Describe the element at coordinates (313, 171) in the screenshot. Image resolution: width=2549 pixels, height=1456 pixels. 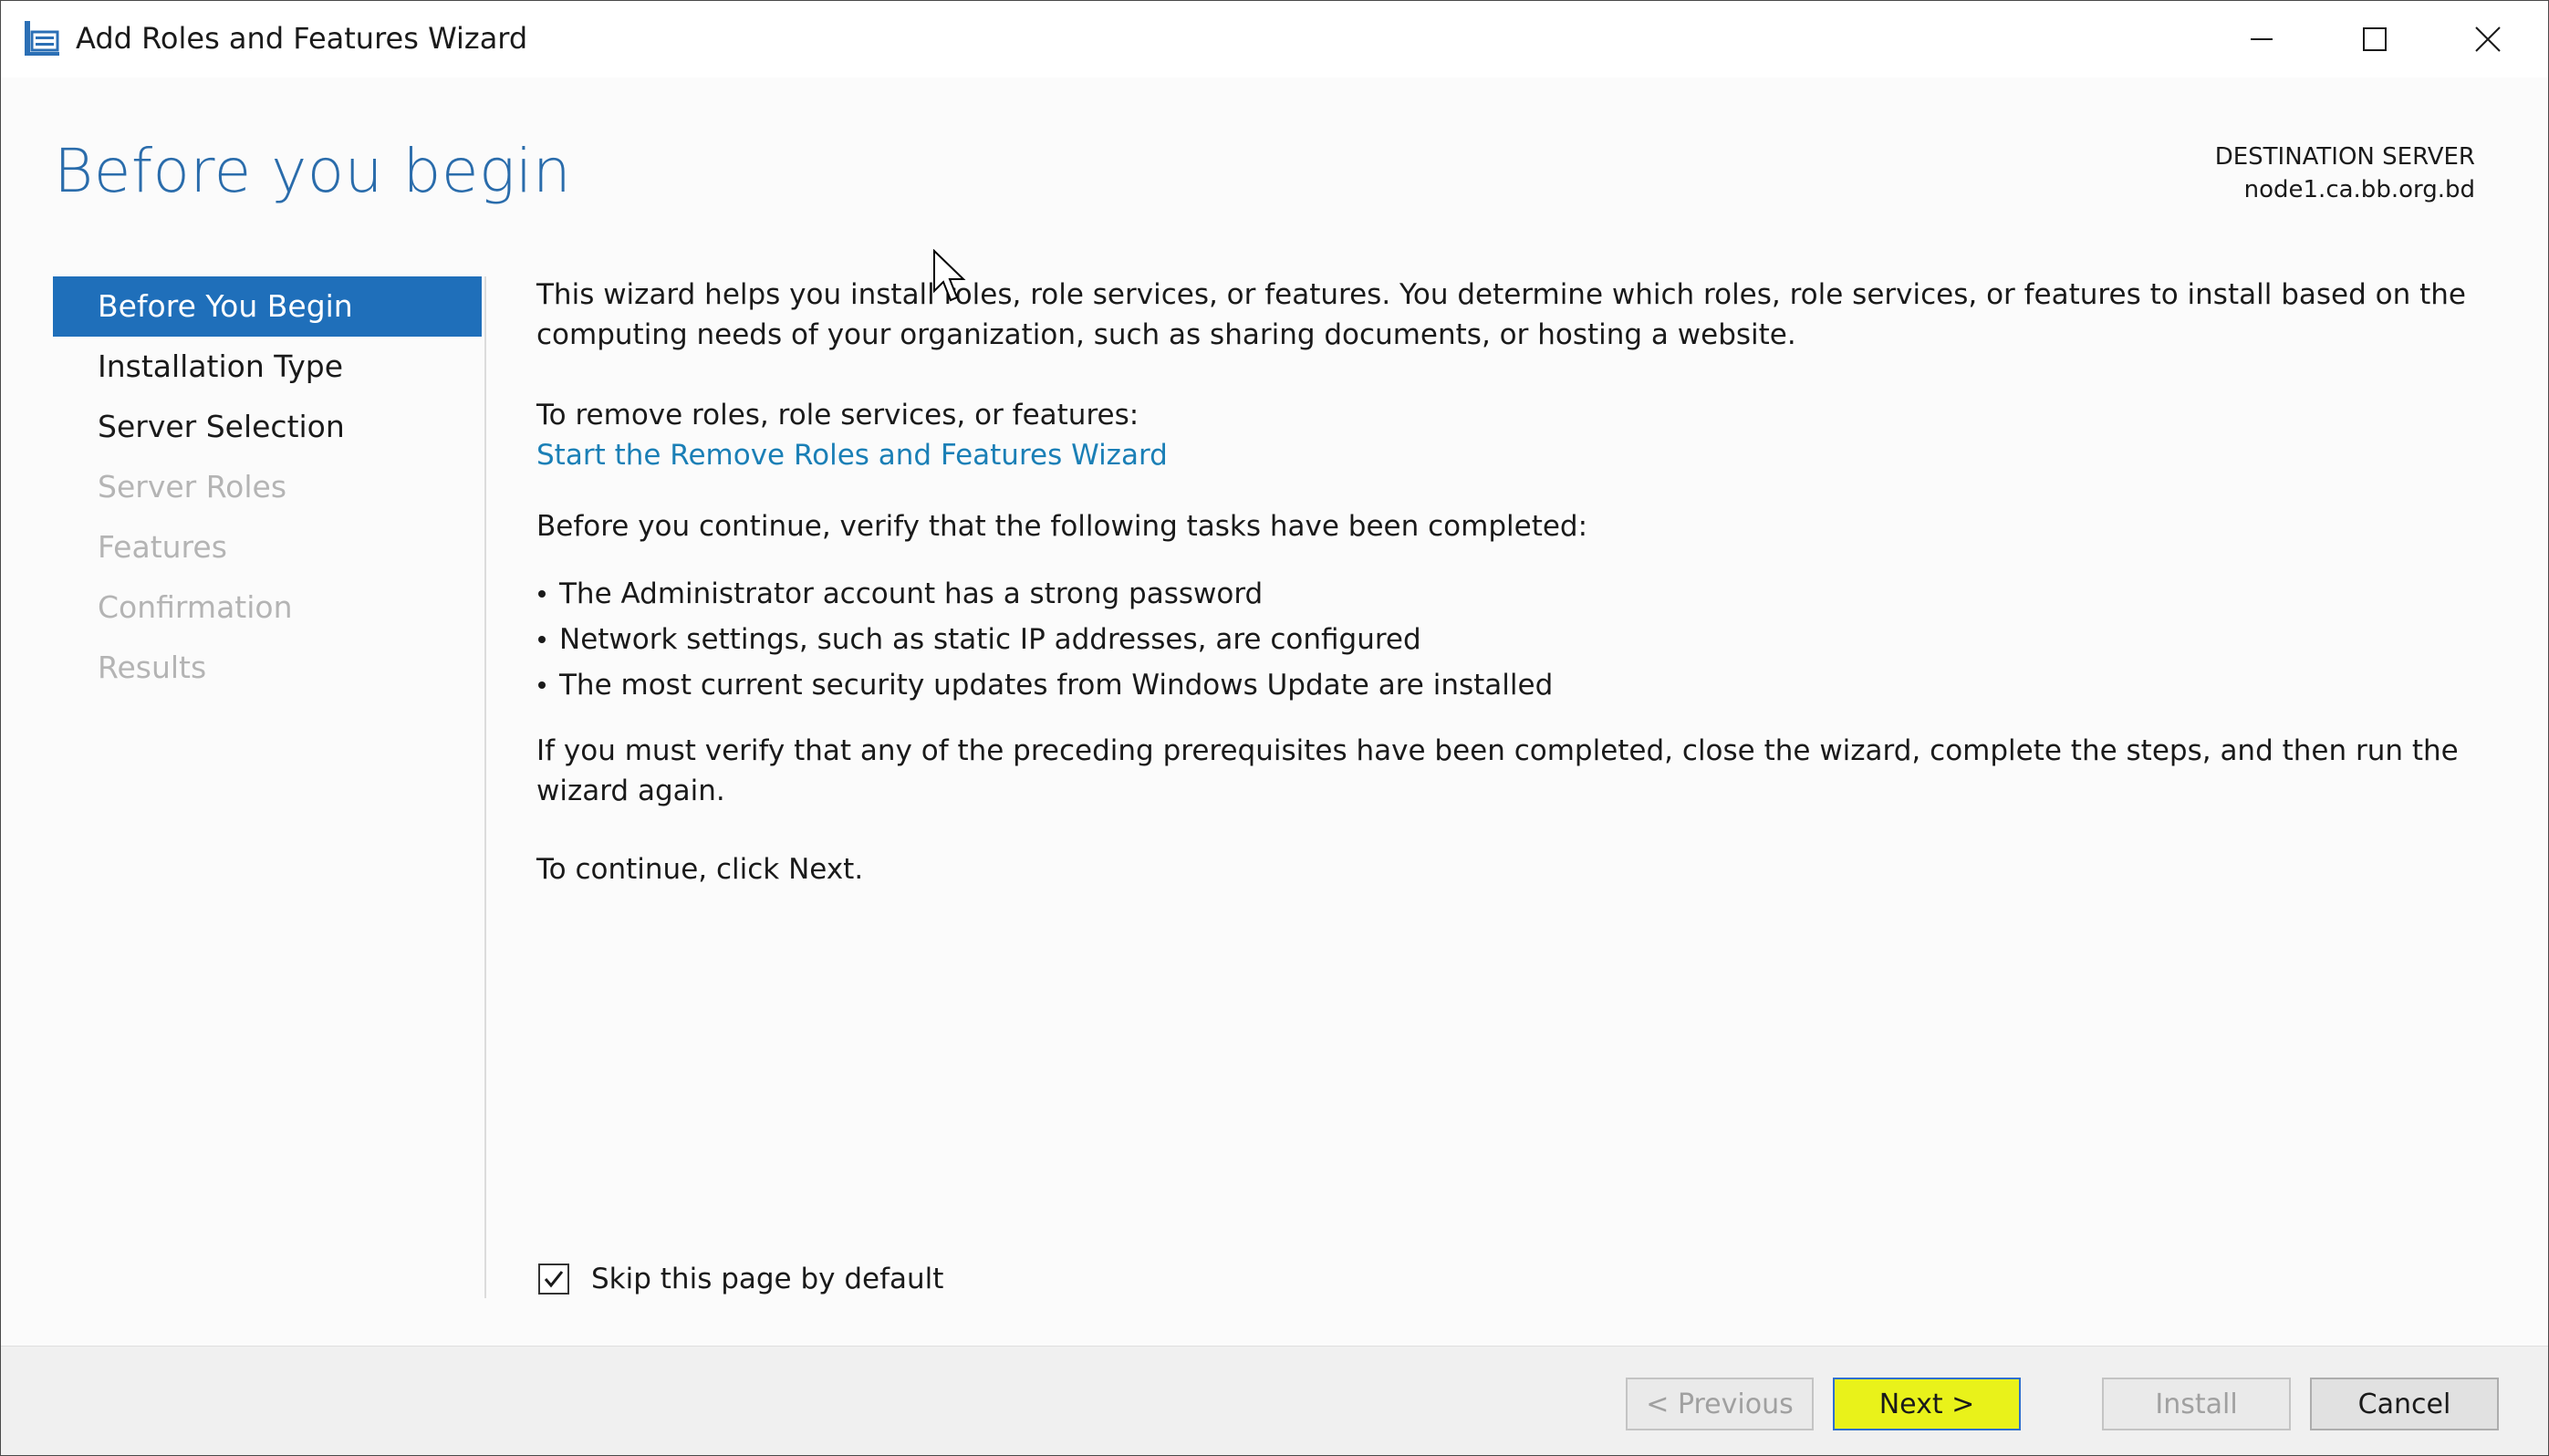
I see `page-title: Before you begin` at that location.